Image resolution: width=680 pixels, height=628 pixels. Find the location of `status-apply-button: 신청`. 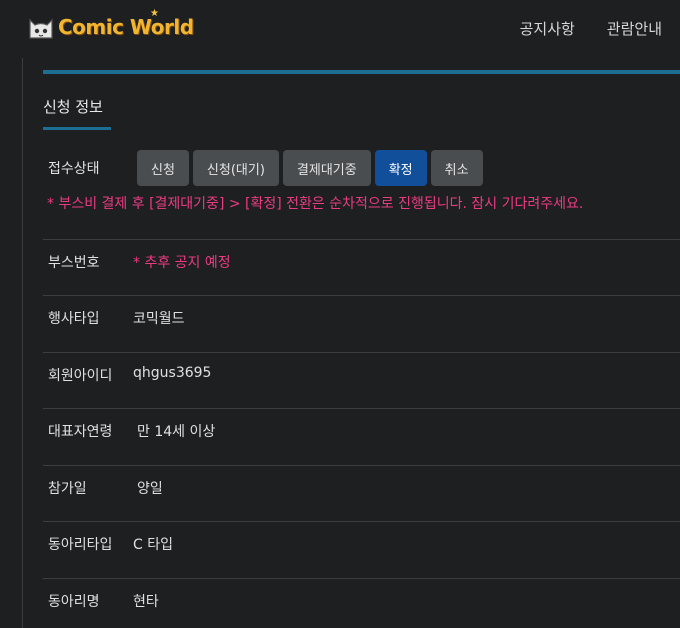

status-apply-button: 신청 is located at coordinates (163, 168).